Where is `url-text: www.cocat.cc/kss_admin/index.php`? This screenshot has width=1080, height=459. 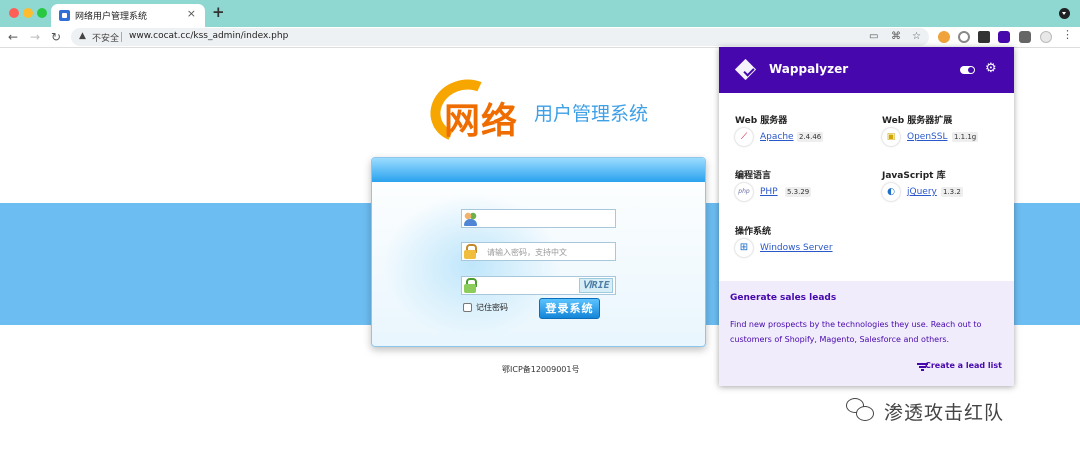 url-text: www.cocat.cc/kss_admin/index.php is located at coordinates (208, 36).